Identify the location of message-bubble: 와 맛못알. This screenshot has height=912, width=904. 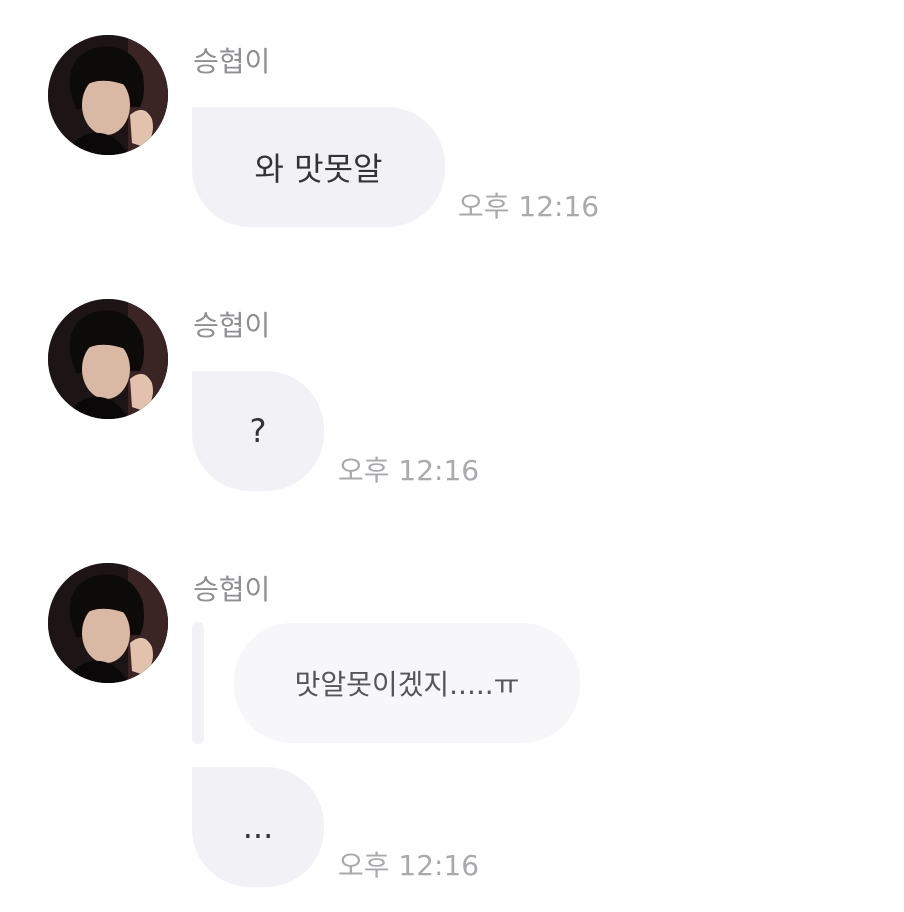
(318, 167).